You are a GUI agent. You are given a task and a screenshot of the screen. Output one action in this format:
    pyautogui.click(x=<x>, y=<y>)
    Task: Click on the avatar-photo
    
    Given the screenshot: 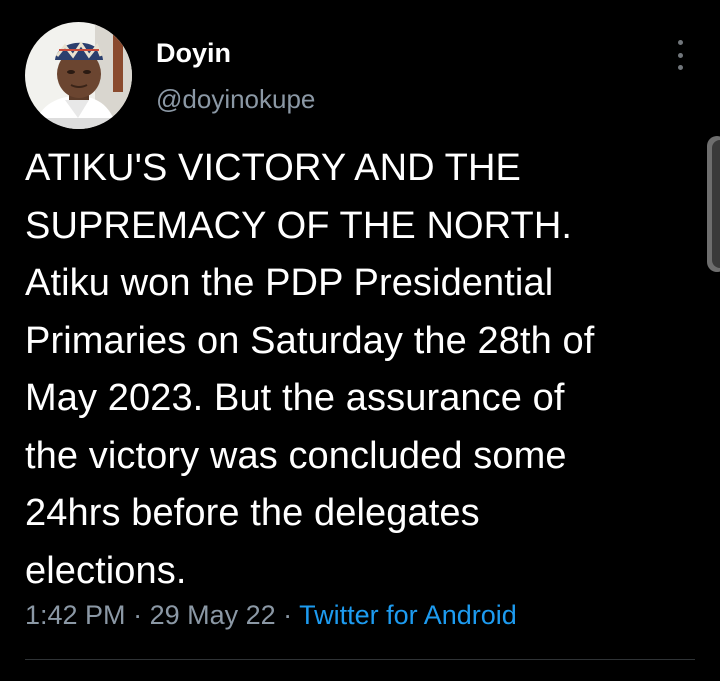 What is the action you would take?
    pyautogui.click(x=78, y=75)
    